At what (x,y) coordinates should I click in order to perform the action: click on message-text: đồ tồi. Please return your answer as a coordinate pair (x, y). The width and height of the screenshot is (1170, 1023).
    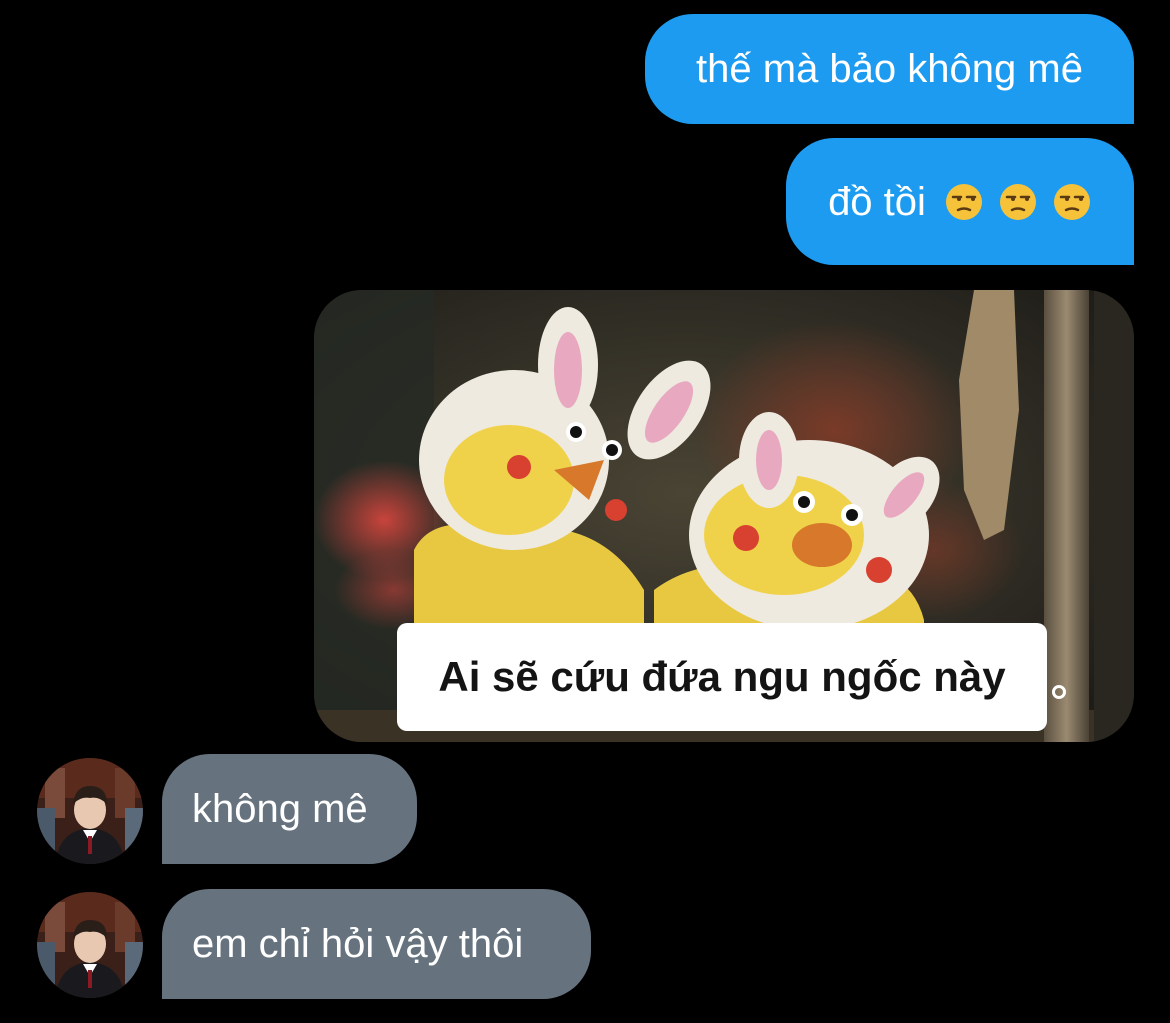
    Looking at the image, I should click on (877, 201).